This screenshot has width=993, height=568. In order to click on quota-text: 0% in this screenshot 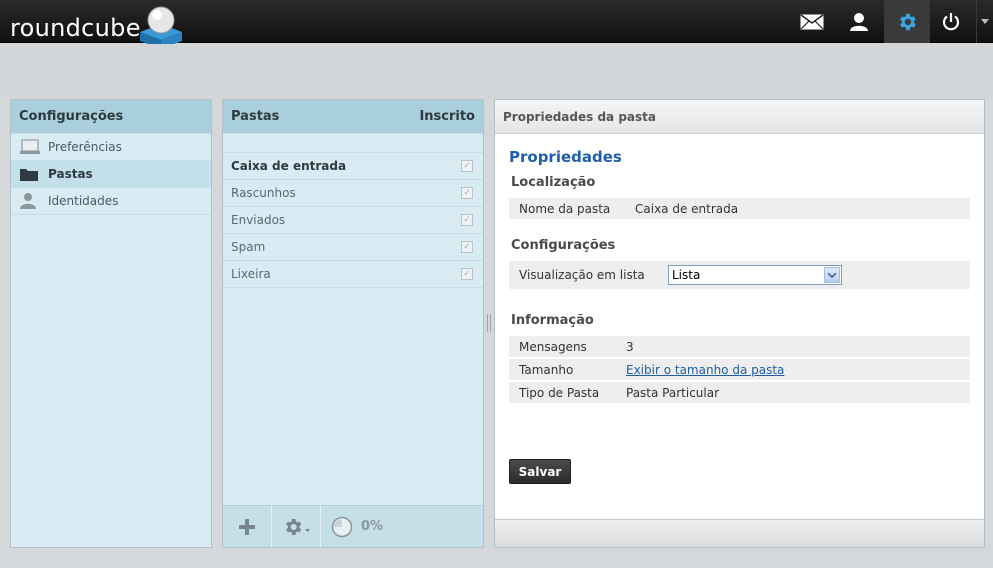, I will do `click(372, 526)`.